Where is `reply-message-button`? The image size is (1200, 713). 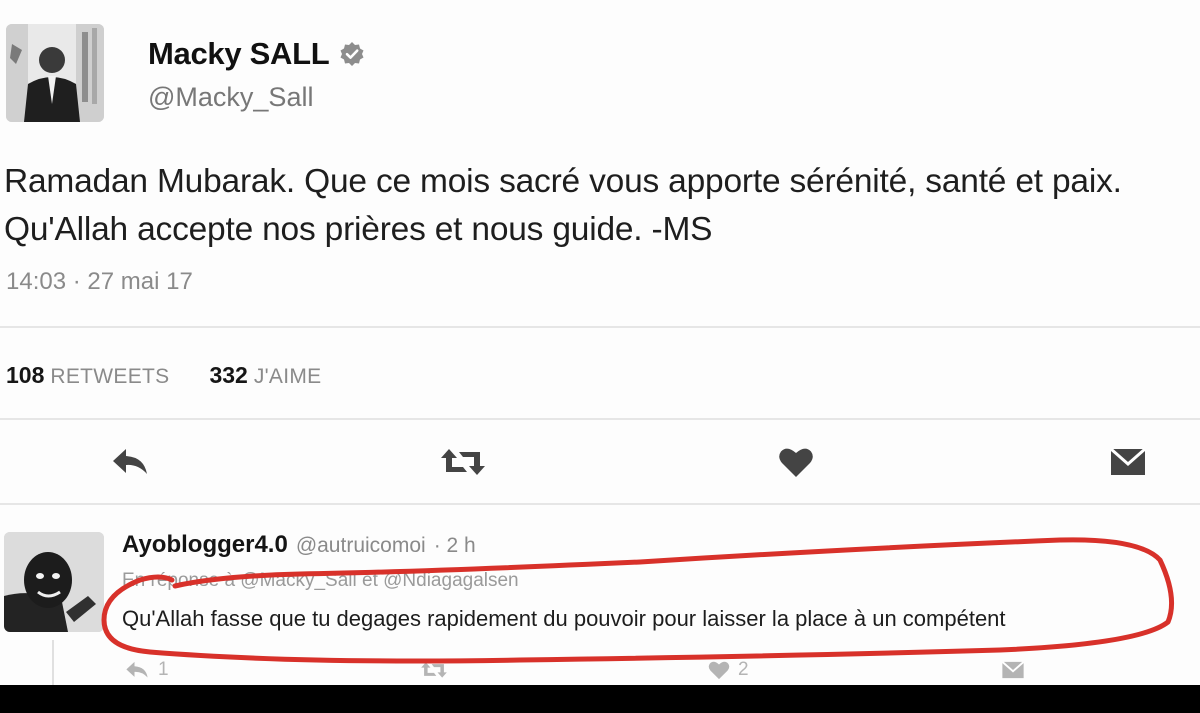 reply-message-button is located at coordinates (1013, 670).